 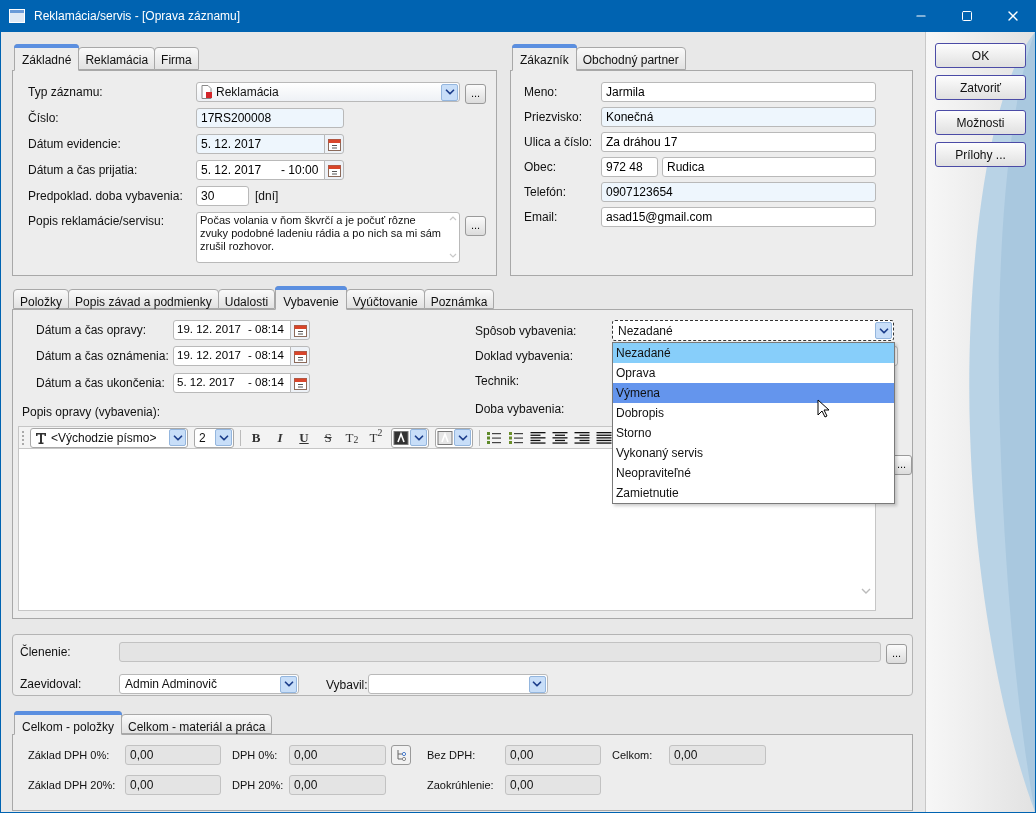 I want to click on text-field: asad15@gmail.com, so click(x=738, y=217).